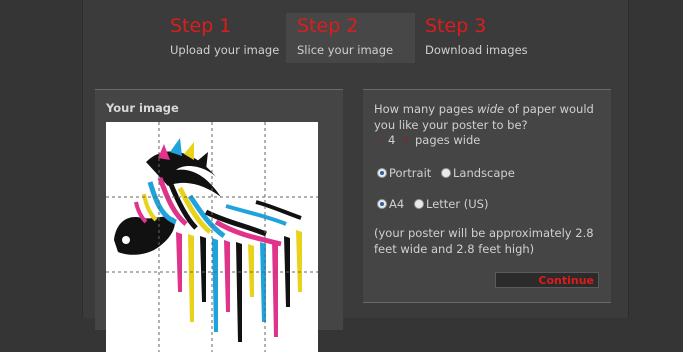  What do you see at coordinates (480, 38) in the screenshot?
I see `step-3: Step 3 Download images` at bounding box center [480, 38].